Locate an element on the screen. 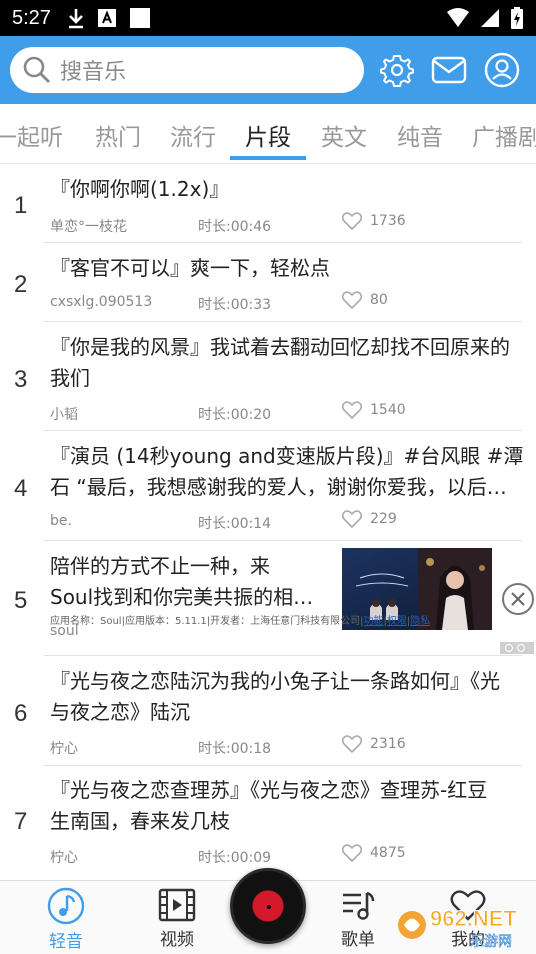 Image resolution: width=536 pixels, height=954 pixels. search-placeholder: 搜音乐 is located at coordinates (93, 72).